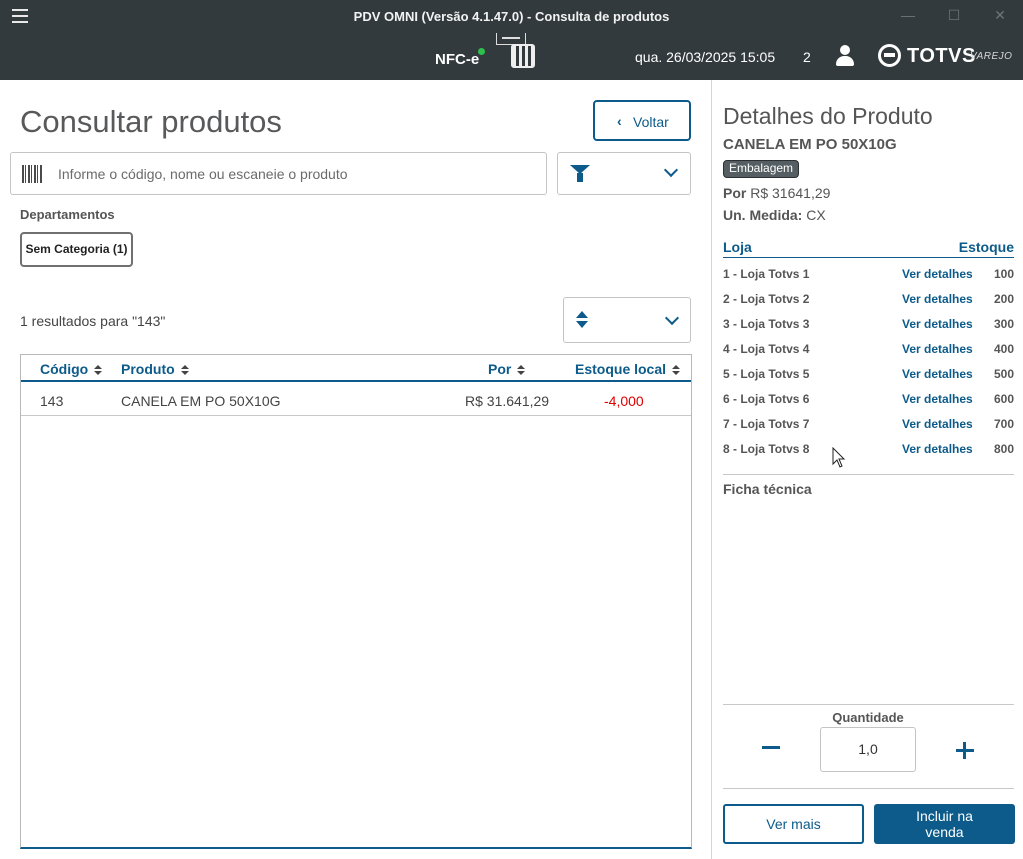  Describe the element at coordinates (810, 144) in the screenshot. I see `product-name: CANELA EM PO 50X10G` at that location.